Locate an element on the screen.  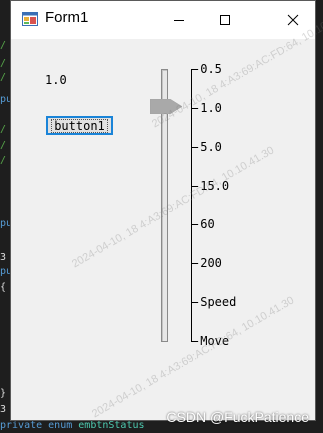
button1: button1 is located at coordinates (79, 125).